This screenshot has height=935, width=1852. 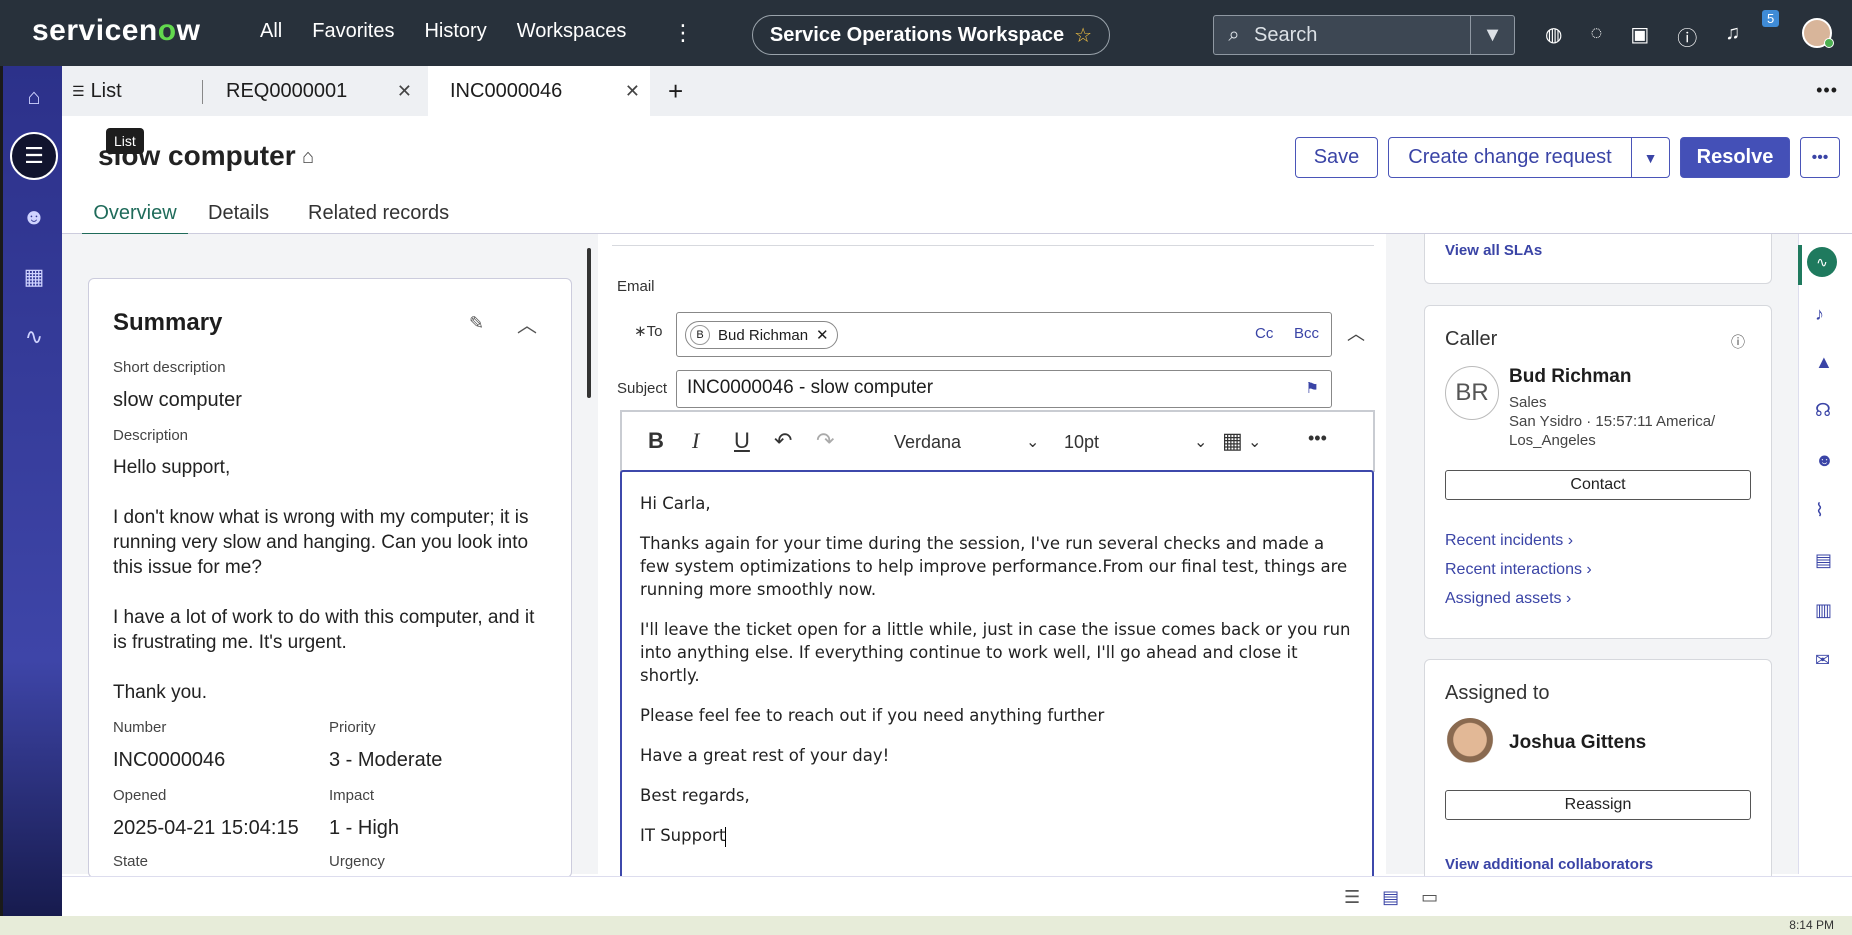 What do you see at coordinates (1820, 157) in the screenshot?
I see `more-actions-icon: •••` at bounding box center [1820, 157].